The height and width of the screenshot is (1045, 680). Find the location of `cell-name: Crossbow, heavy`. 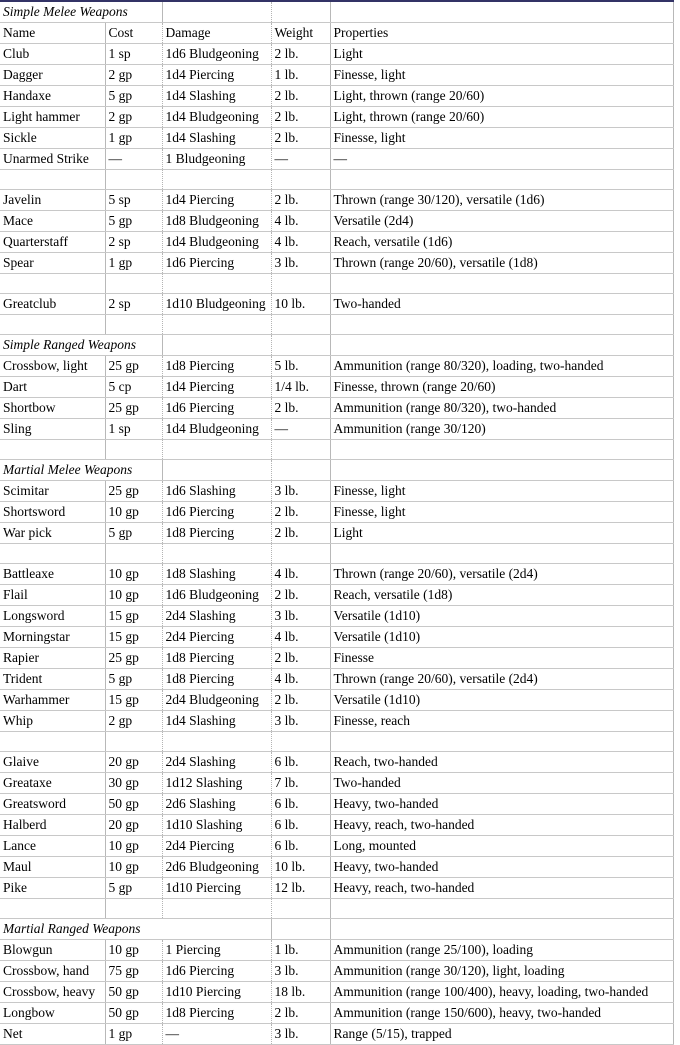

cell-name: Crossbow, heavy is located at coordinates (53, 992).